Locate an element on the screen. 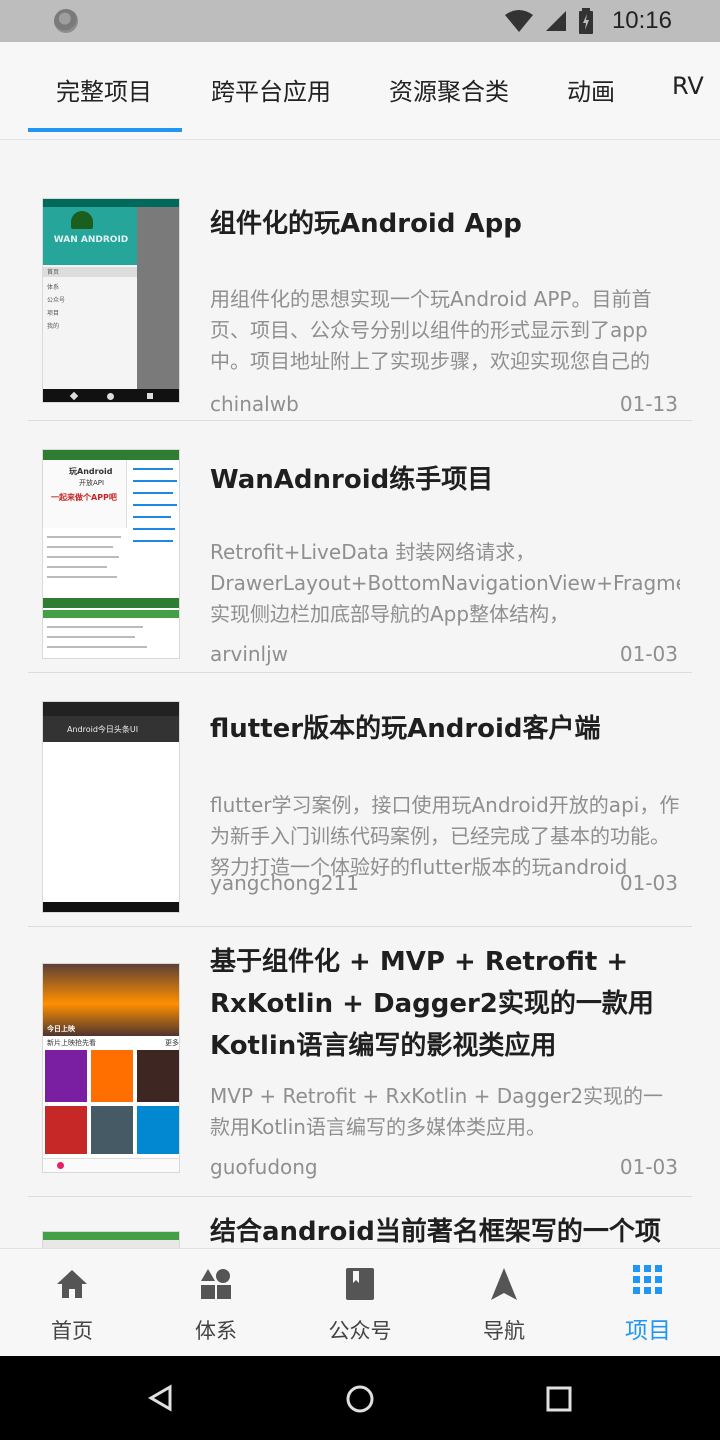 The image size is (720, 1440). home-circle-icon is located at coordinates (360, 1399).